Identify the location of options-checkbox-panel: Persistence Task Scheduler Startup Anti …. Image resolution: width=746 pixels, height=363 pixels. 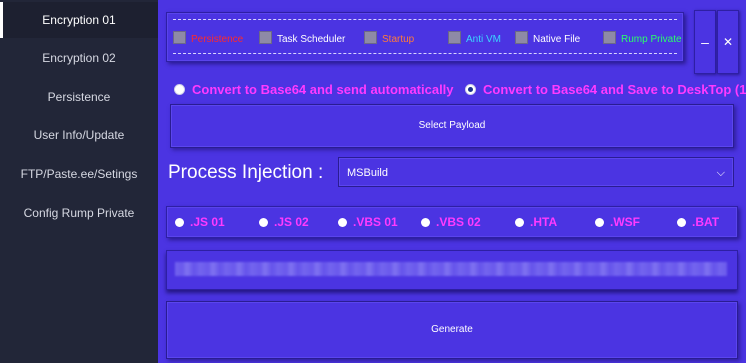
(425, 37).